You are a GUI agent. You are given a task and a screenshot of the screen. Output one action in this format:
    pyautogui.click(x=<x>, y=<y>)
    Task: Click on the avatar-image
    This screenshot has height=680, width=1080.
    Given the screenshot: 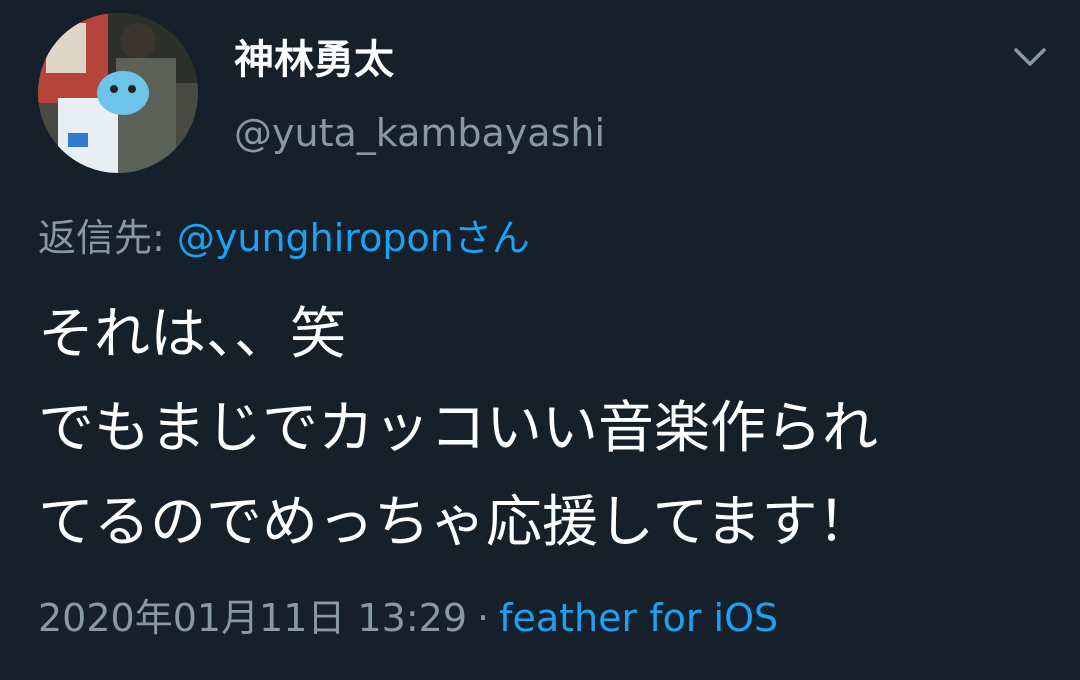 What is the action you would take?
    pyautogui.click(x=118, y=93)
    